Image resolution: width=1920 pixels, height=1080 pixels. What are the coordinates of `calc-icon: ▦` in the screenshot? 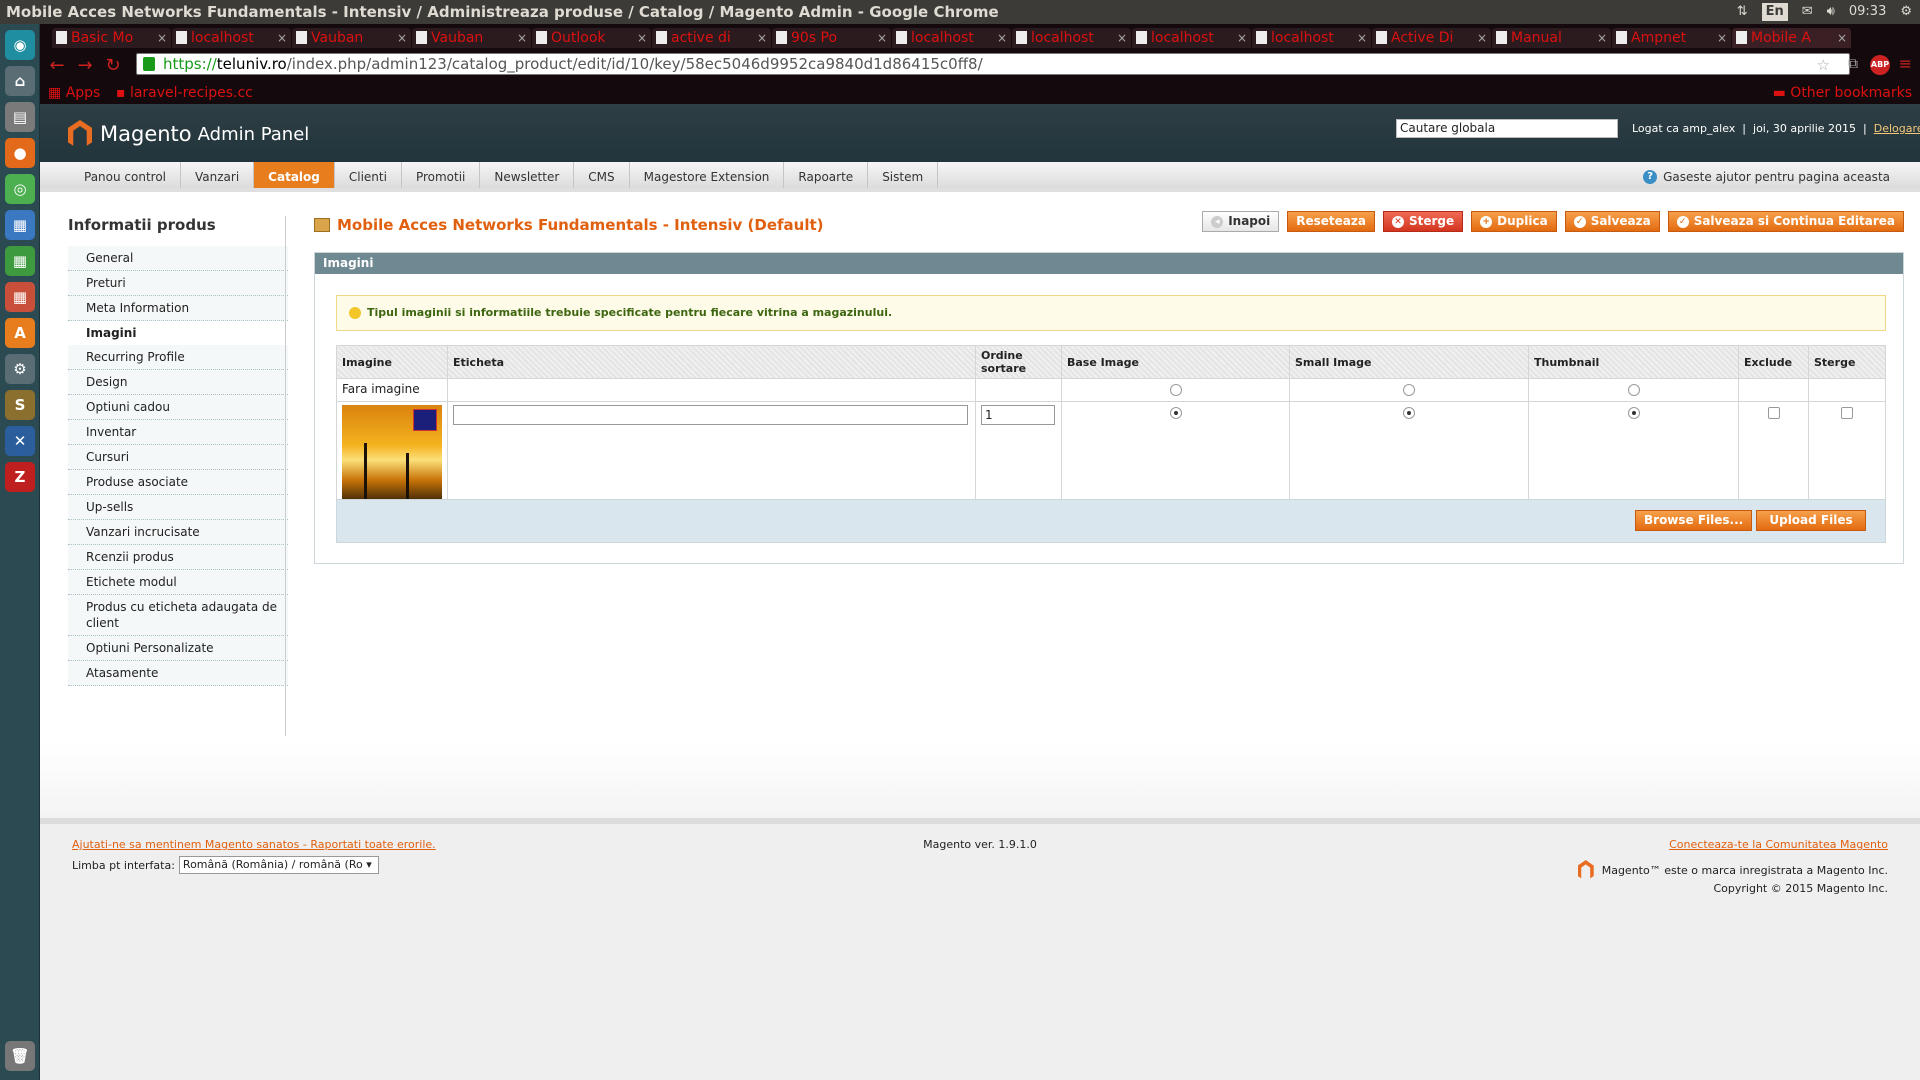 It's located at (20, 261).